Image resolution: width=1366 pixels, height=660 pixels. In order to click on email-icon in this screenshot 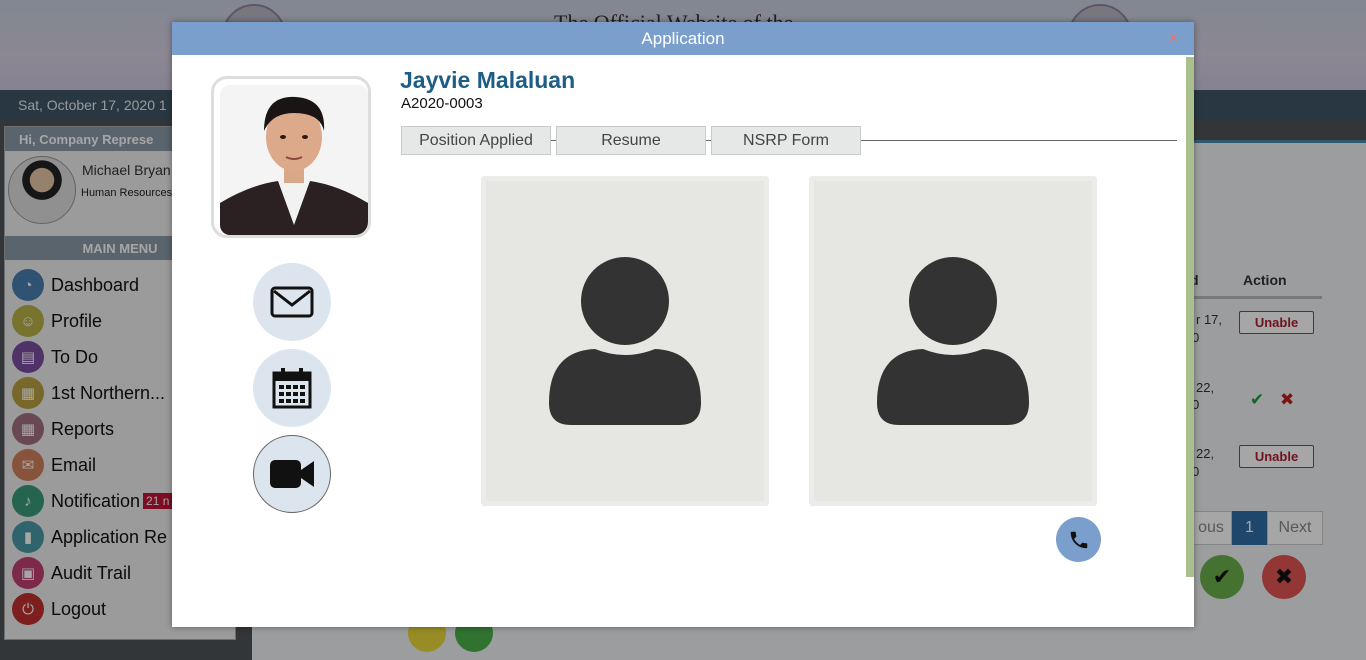, I will do `click(292, 302)`.